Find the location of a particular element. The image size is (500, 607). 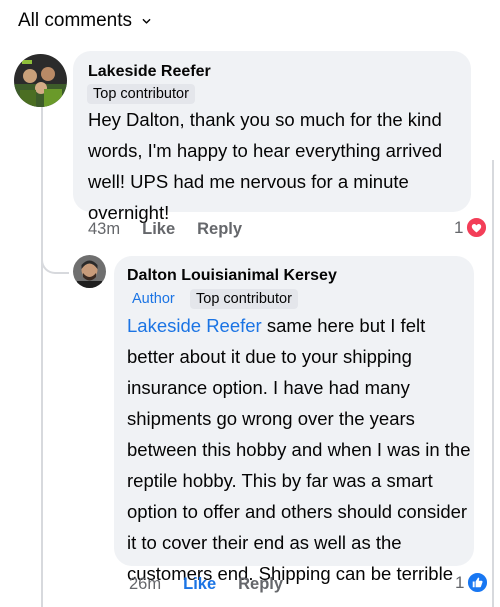

comment-actions: 43m Like Reply is located at coordinates (176, 229).